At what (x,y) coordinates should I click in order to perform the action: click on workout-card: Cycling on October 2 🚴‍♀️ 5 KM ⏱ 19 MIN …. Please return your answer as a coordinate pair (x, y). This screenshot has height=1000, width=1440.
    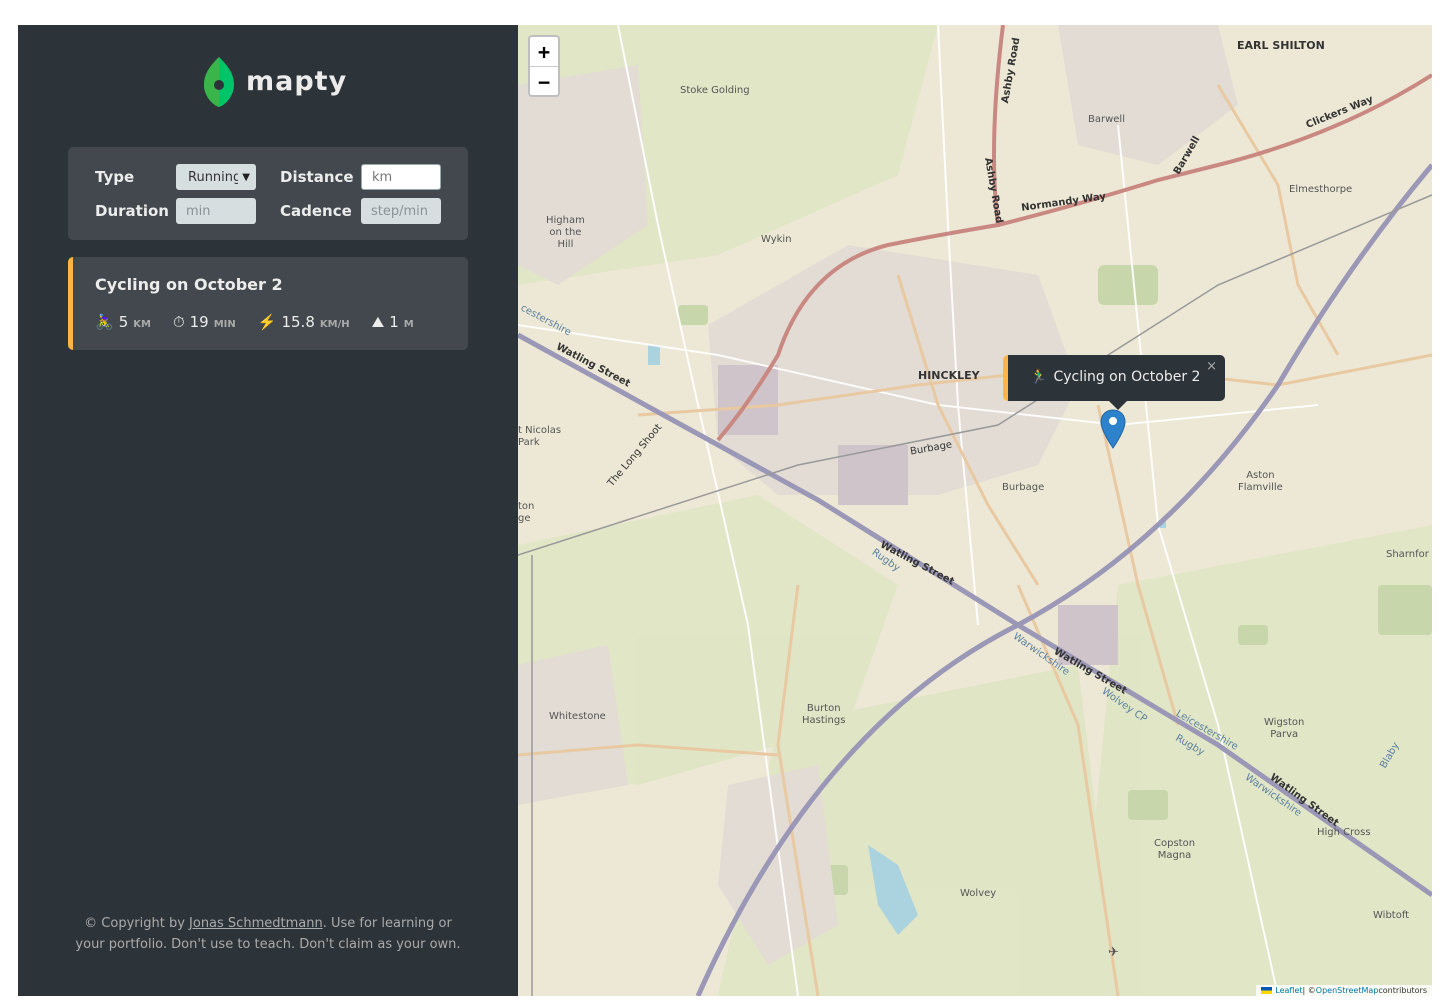
    Looking at the image, I should click on (268, 303).